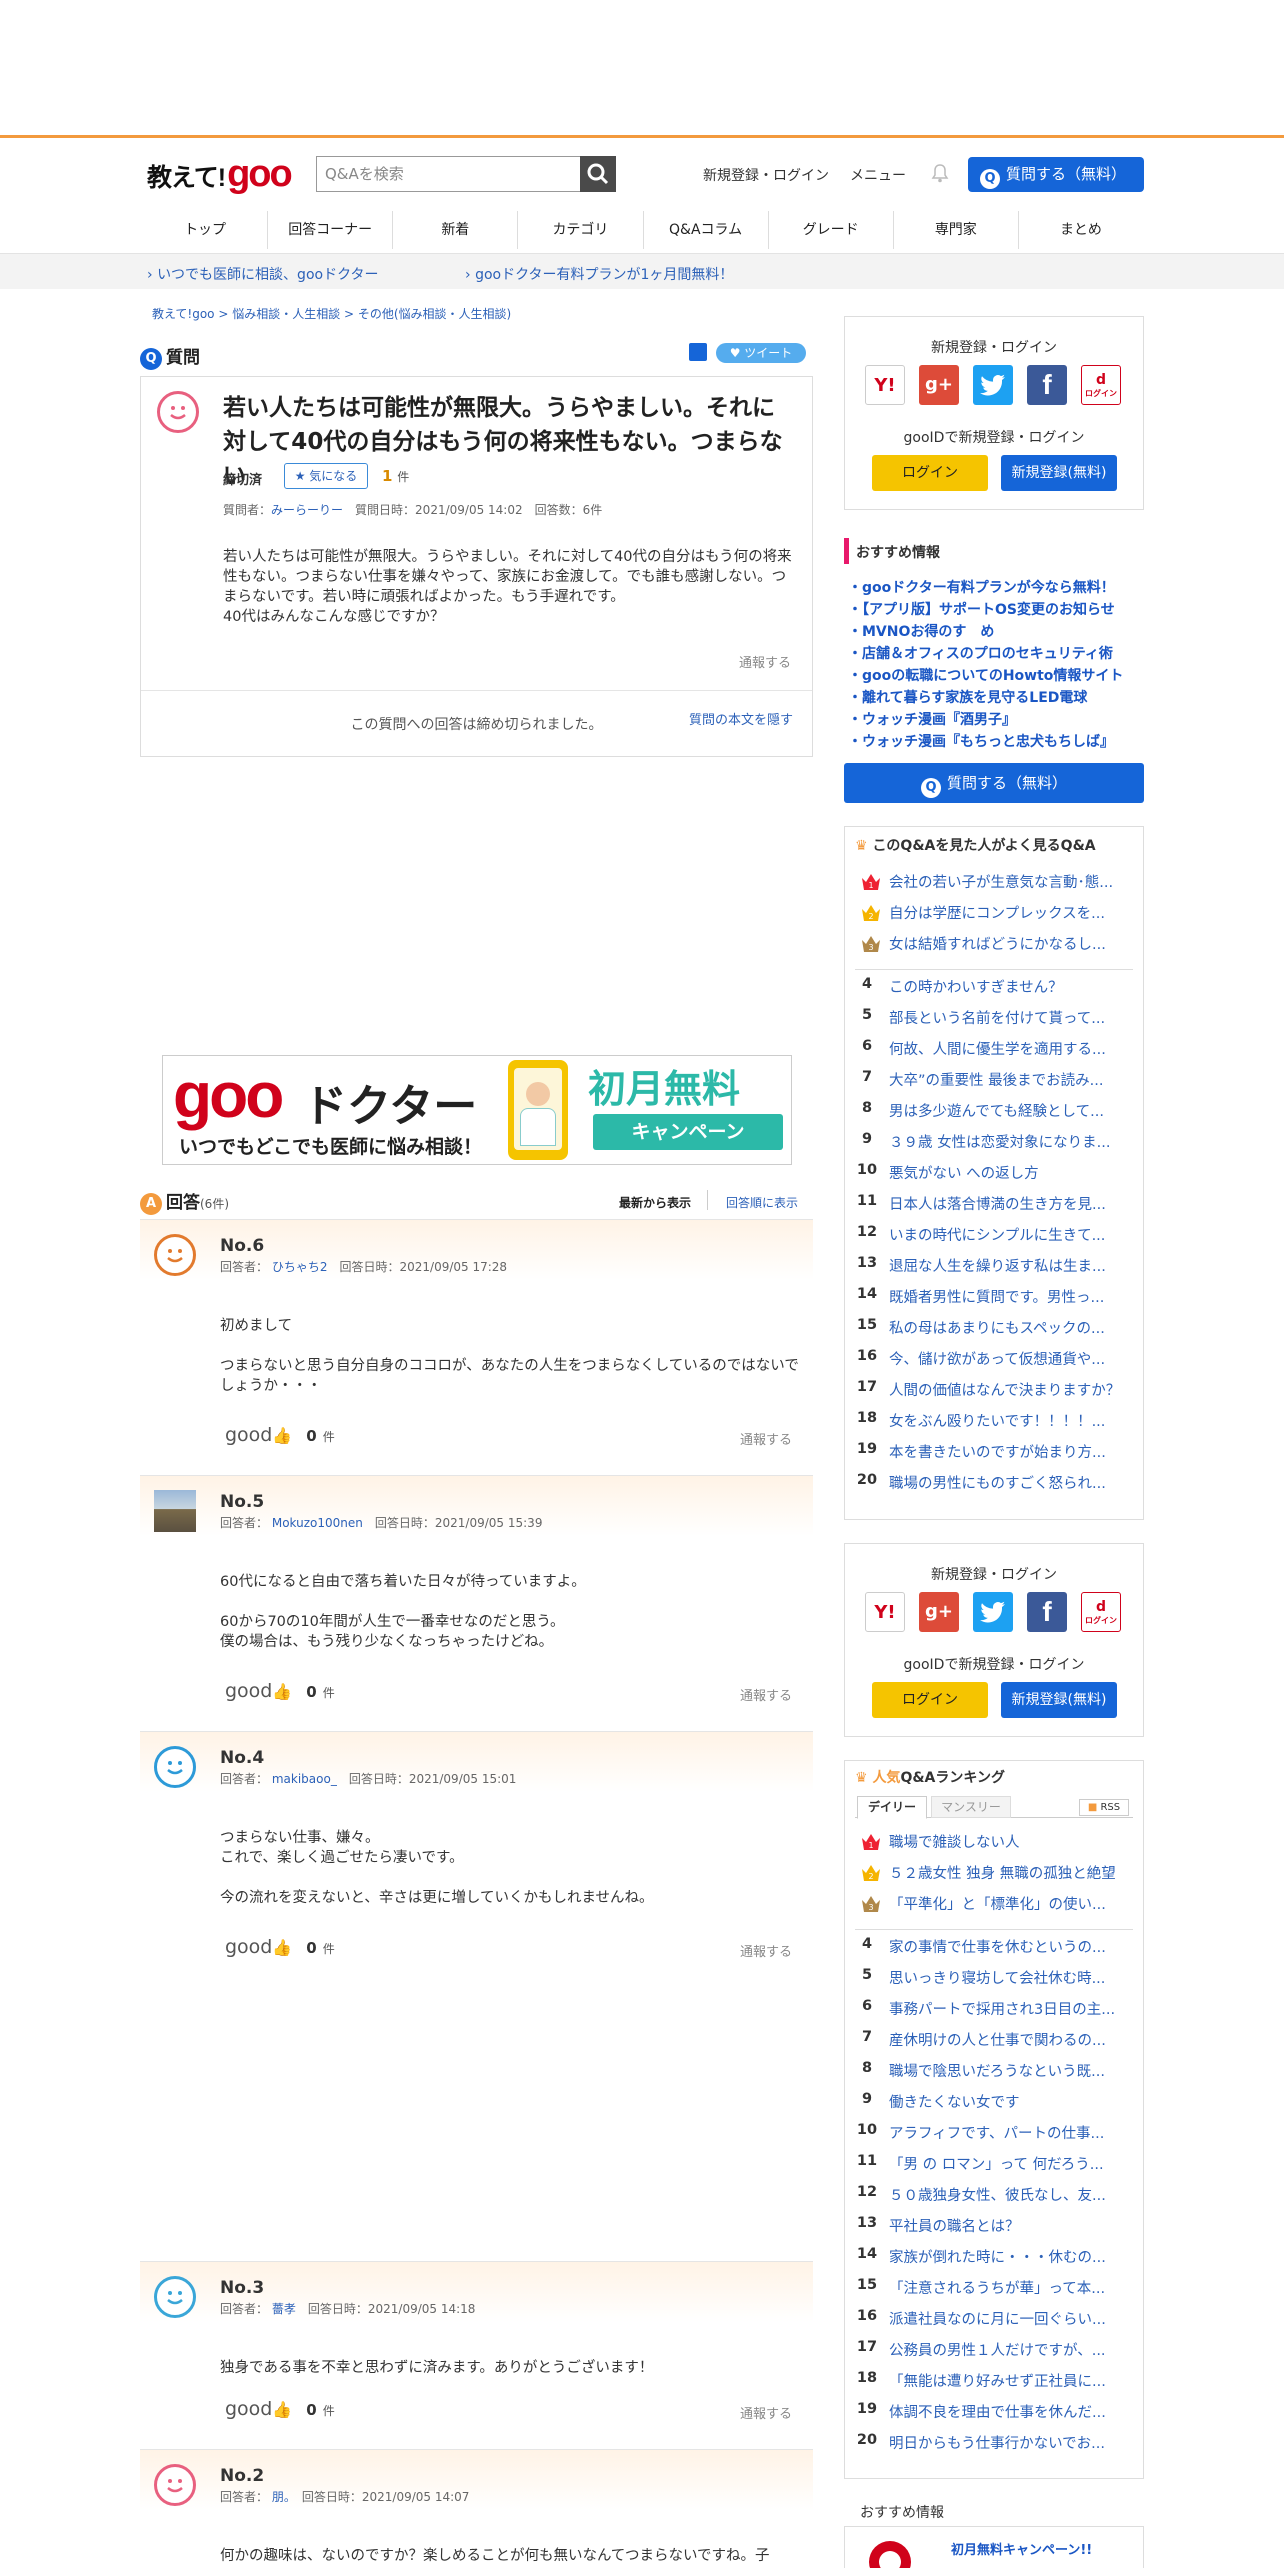  I want to click on promo-link-free: › gooドクター有料プランが1ヶ月間無料！, so click(599, 274).